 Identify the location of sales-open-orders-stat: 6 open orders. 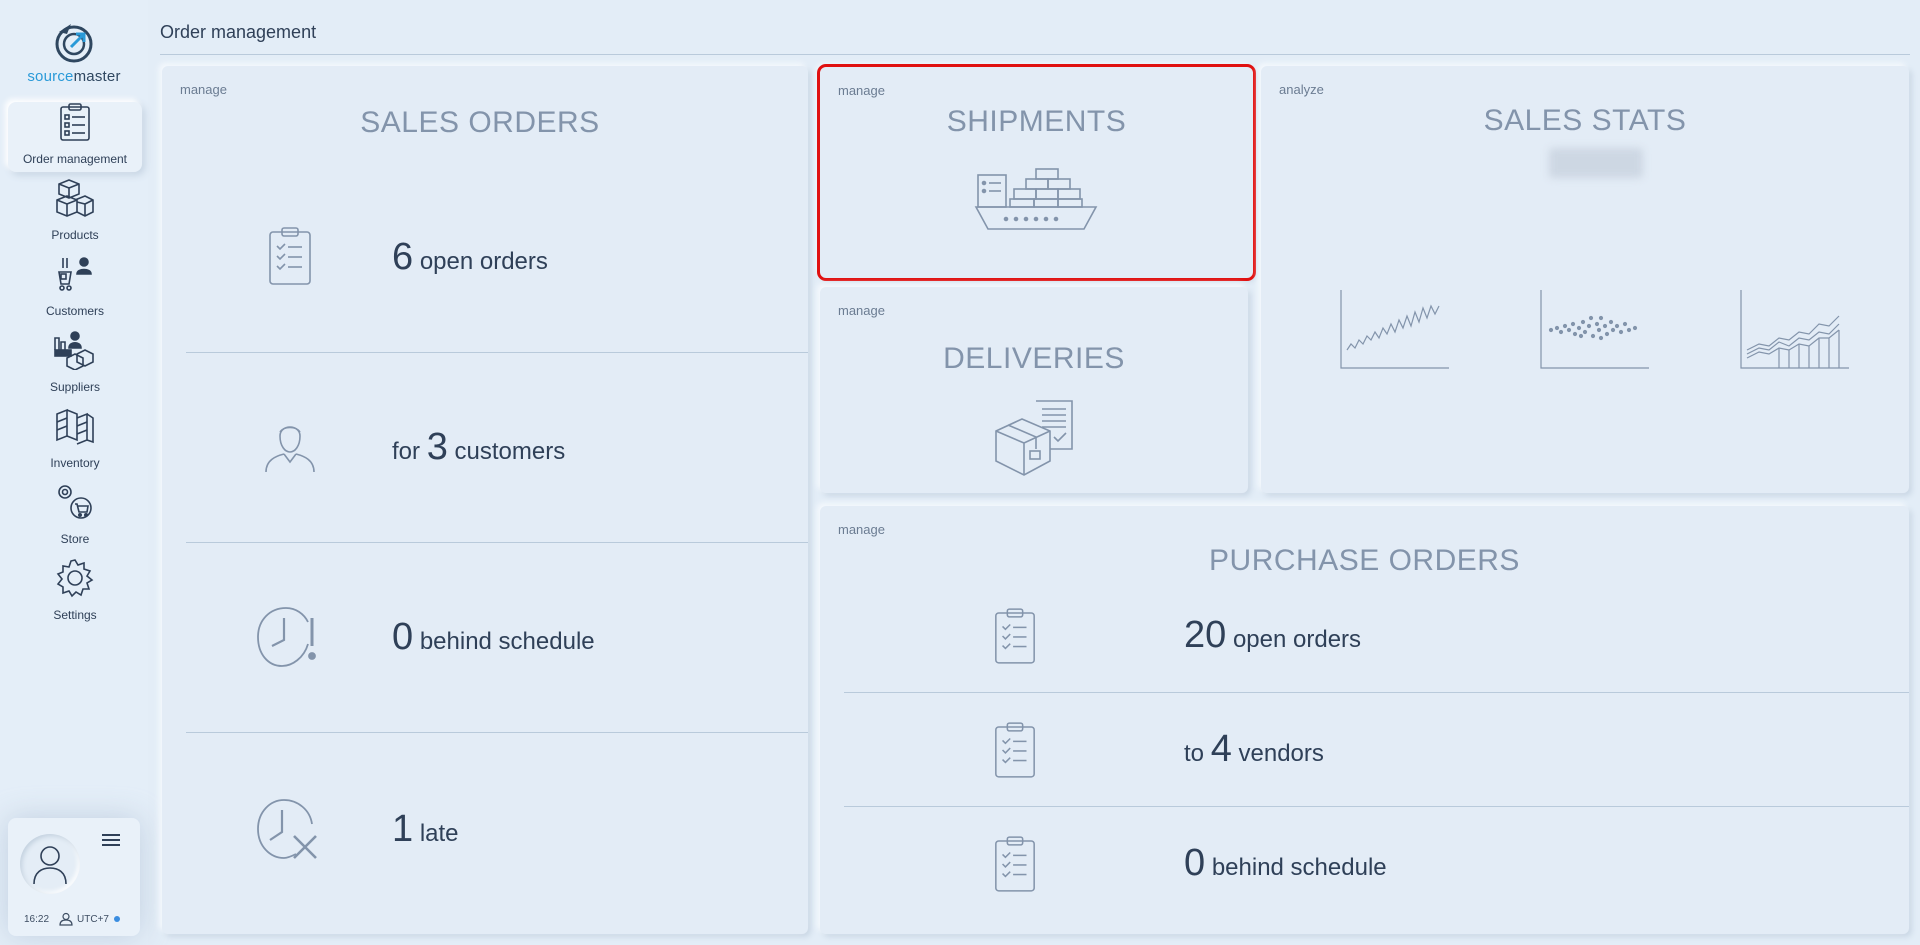
(470, 257).